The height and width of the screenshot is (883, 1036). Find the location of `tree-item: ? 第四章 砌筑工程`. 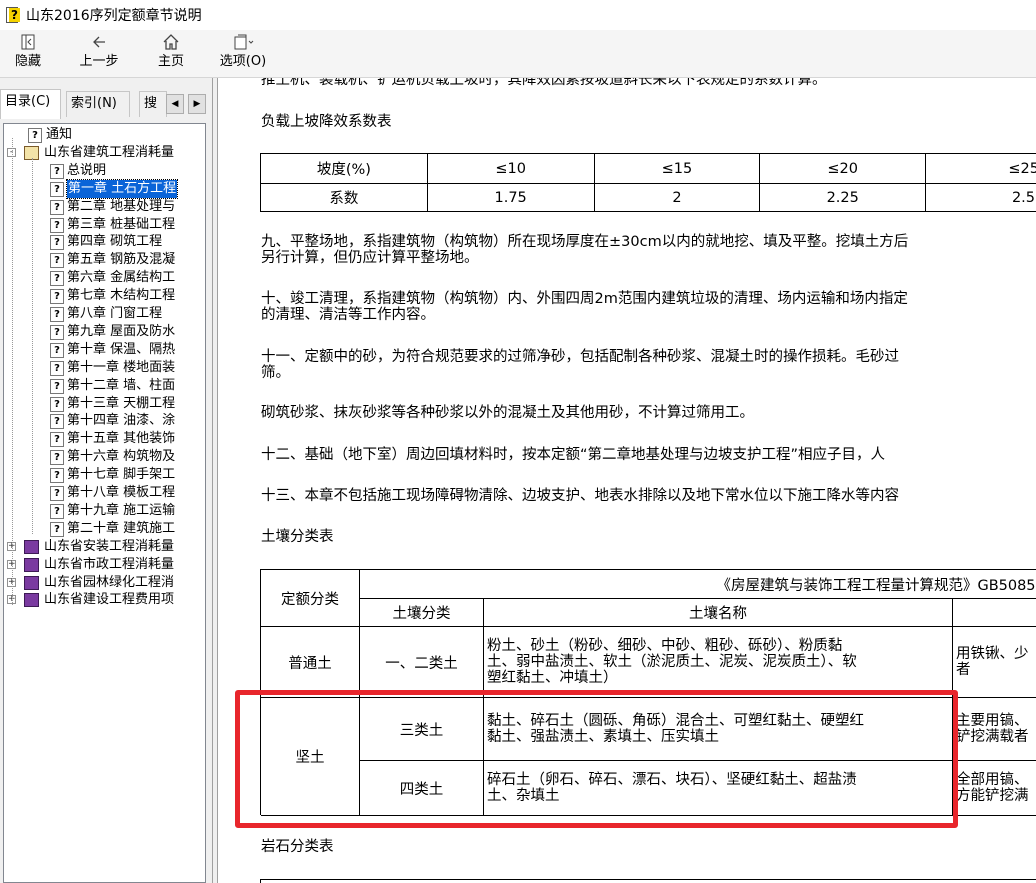

tree-item: ? 第四章 砌筑工程 is located at coordinates (104, 242).